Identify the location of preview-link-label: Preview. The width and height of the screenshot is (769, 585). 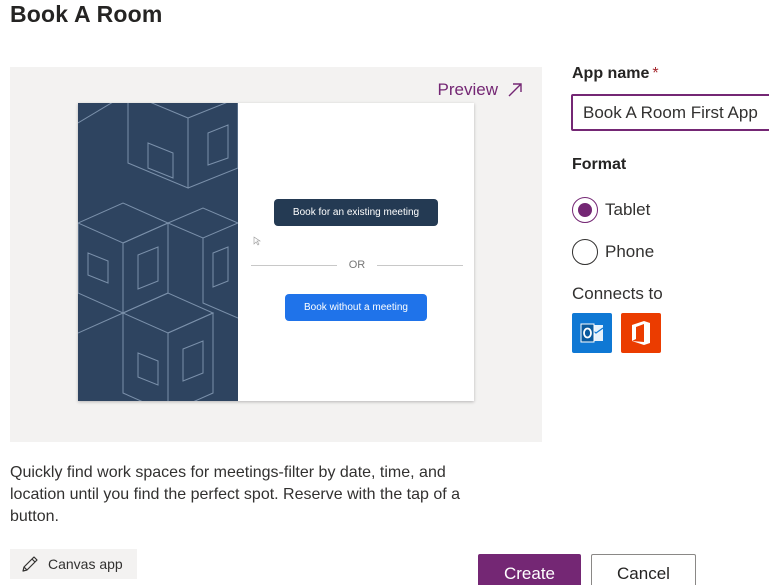
(467, 89).